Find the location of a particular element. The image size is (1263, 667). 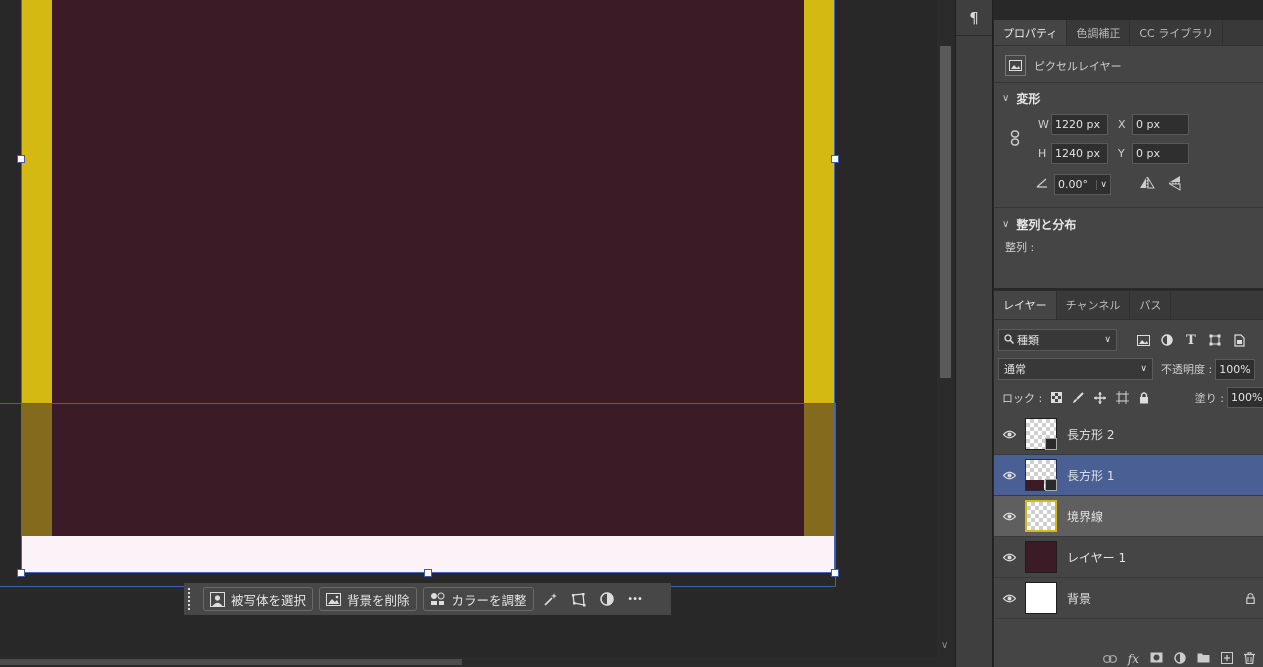

adjustment-layer-icon is located at coordinates (607, 599).